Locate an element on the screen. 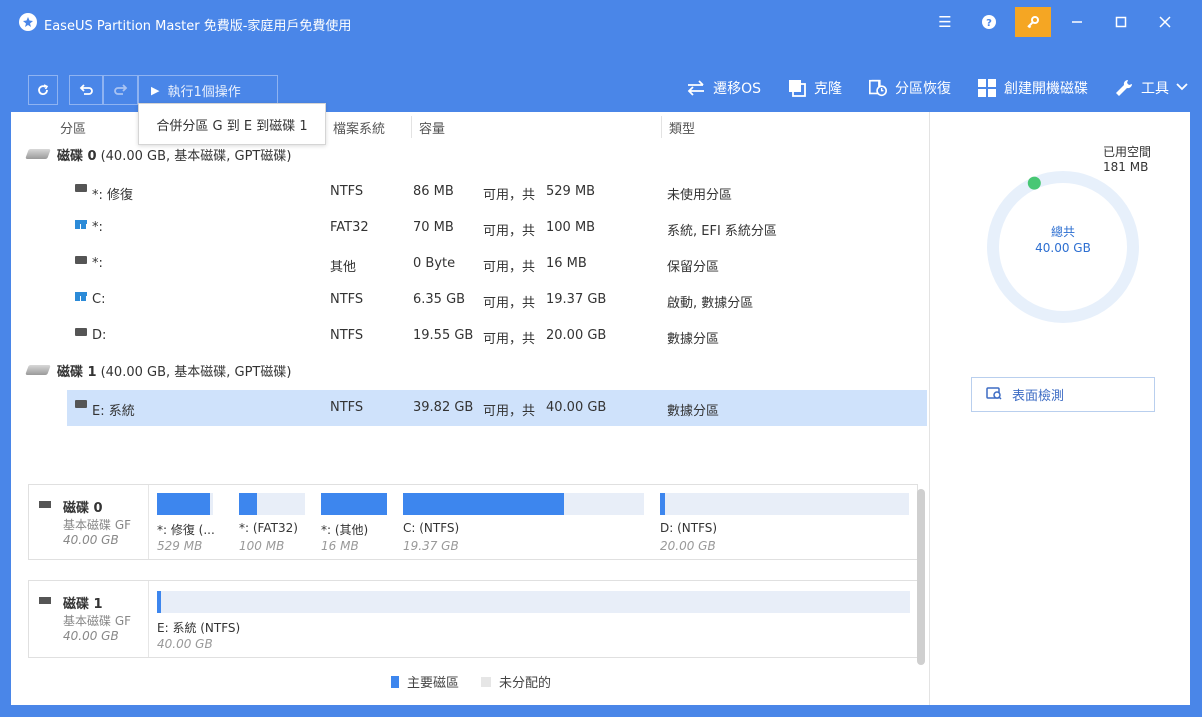 The image size is (1202, 717). table-row: *: 修復 NTFS 86 MB 可用，共 529 MB 未使用分區 is located at coordinates (497, 192).